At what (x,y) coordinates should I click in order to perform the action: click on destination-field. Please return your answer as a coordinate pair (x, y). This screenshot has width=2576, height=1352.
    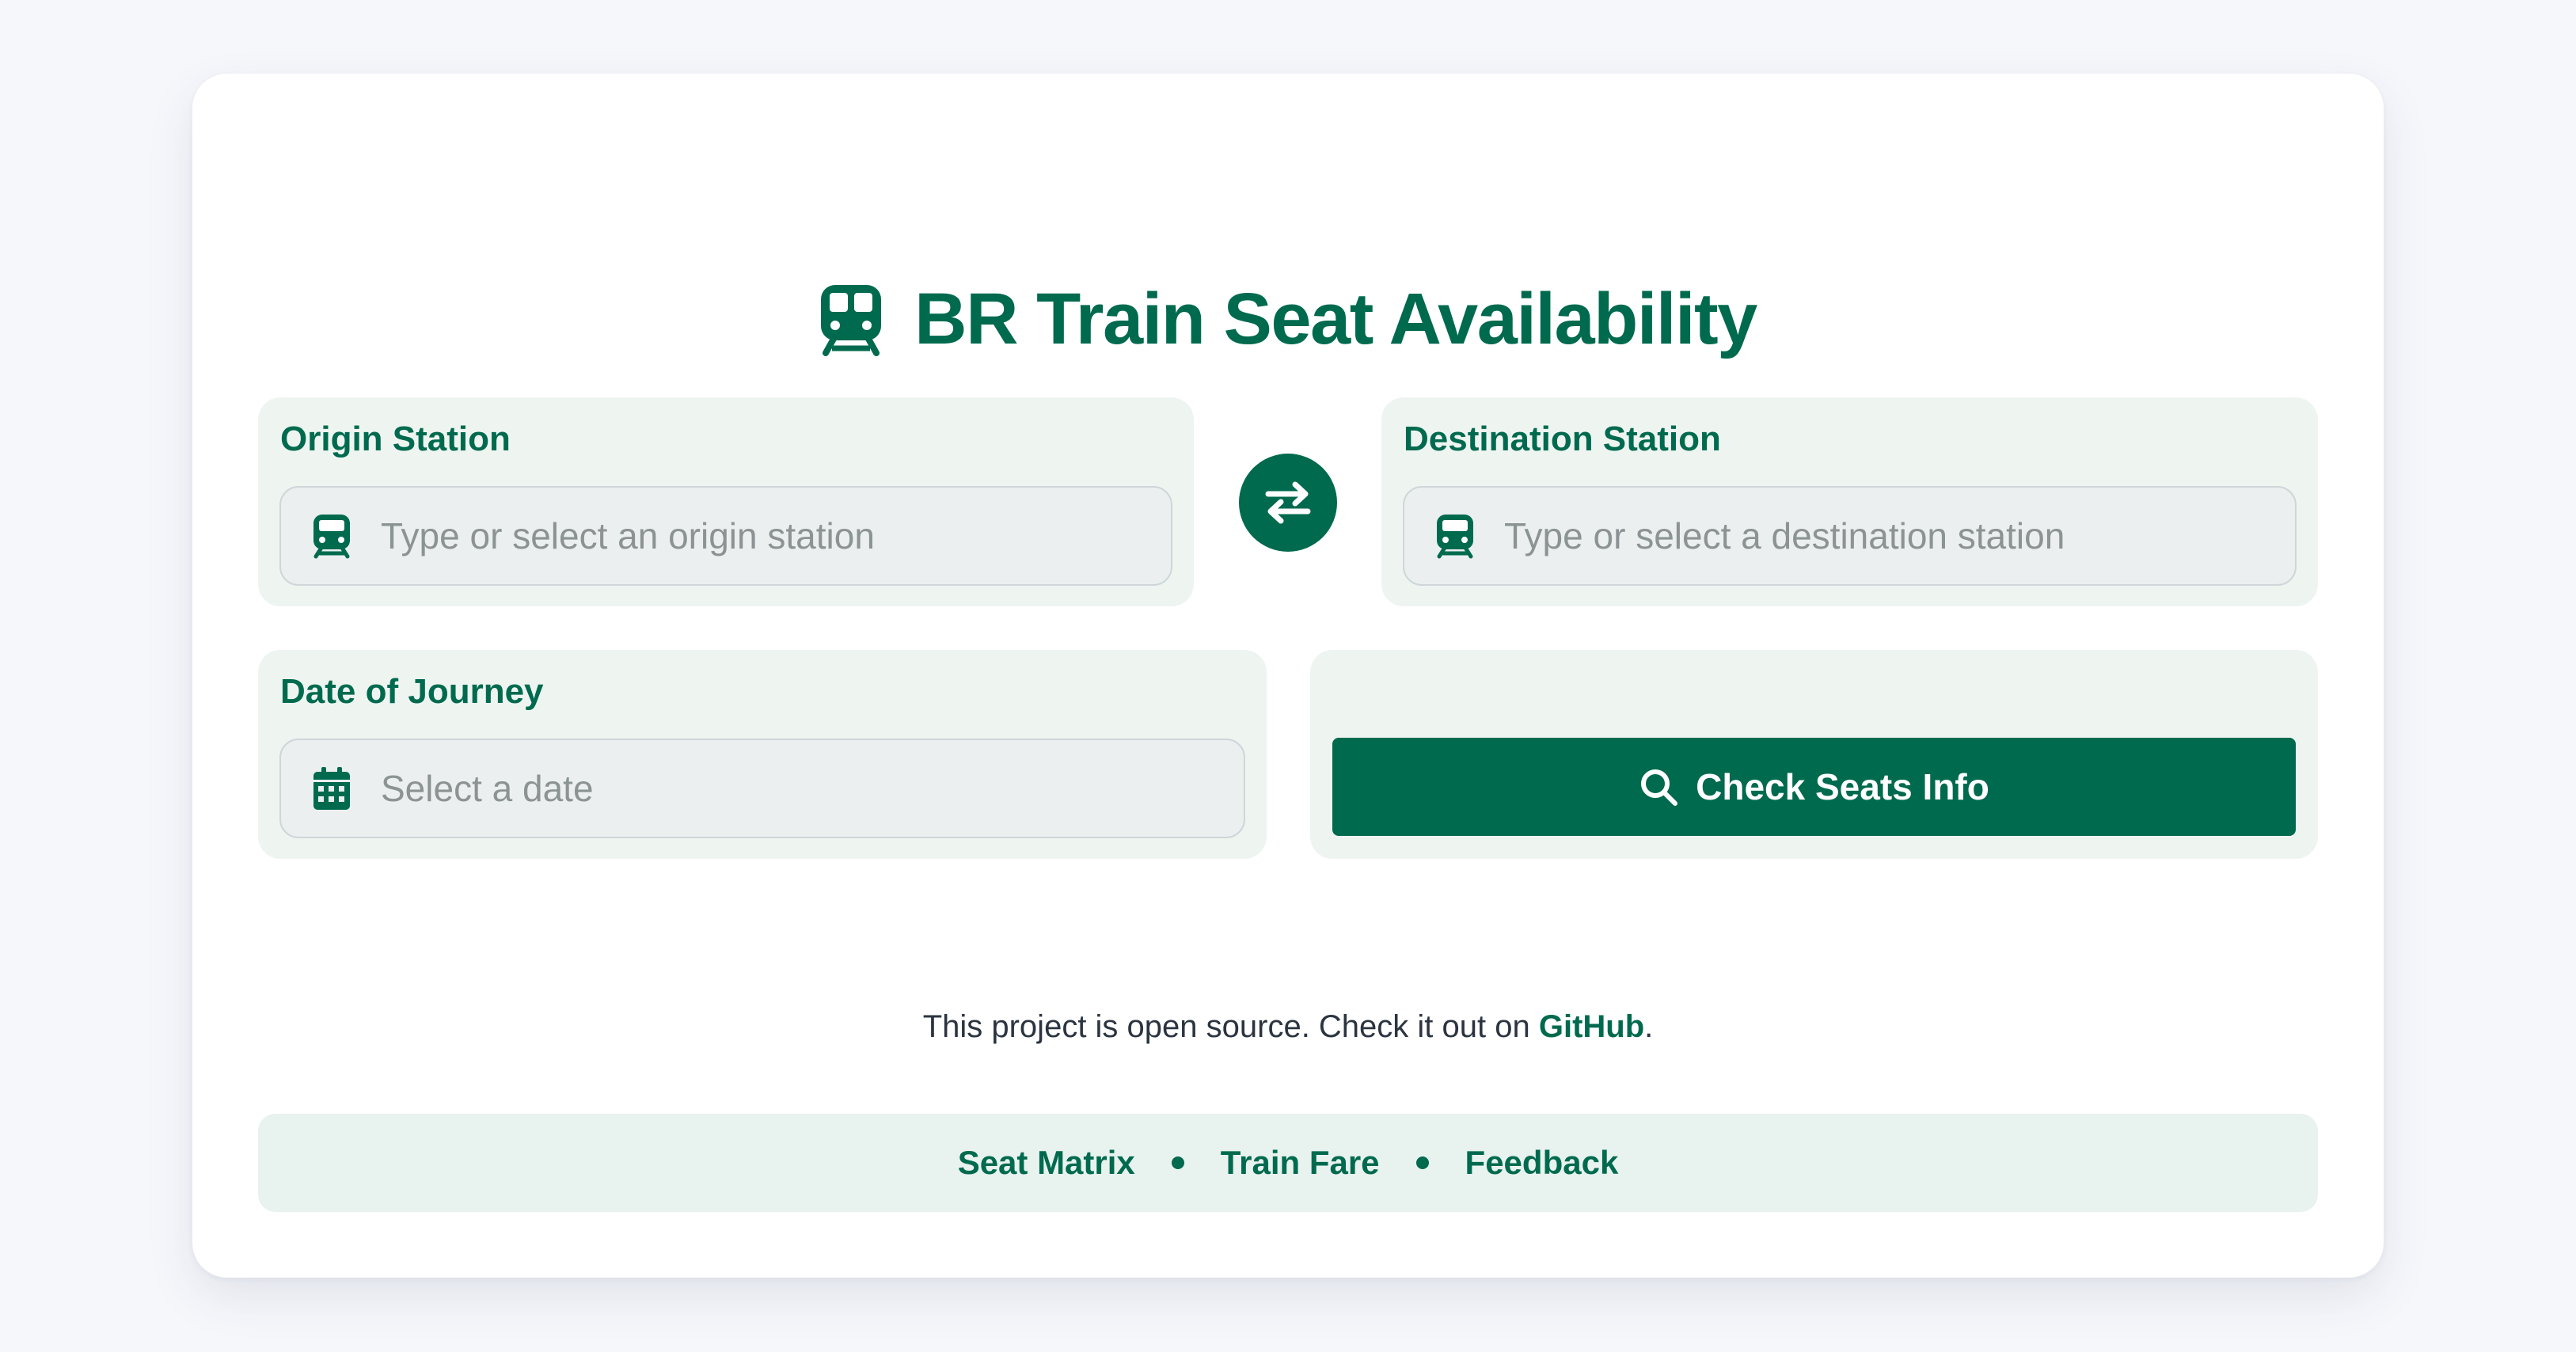
    Looking at the image, I should click on (1850, 536).